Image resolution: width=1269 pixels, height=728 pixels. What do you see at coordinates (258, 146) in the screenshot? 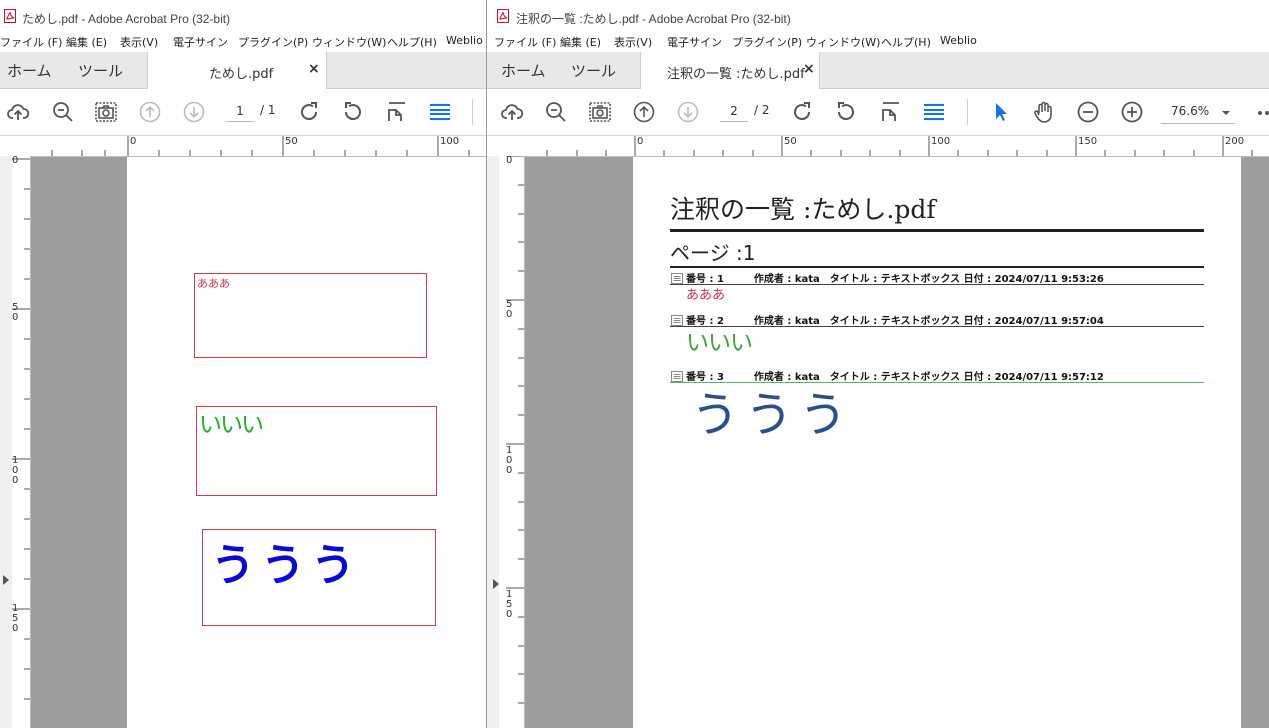
I see `horizontal-ruler: 0 50 100` at bounding box center [258, 146].